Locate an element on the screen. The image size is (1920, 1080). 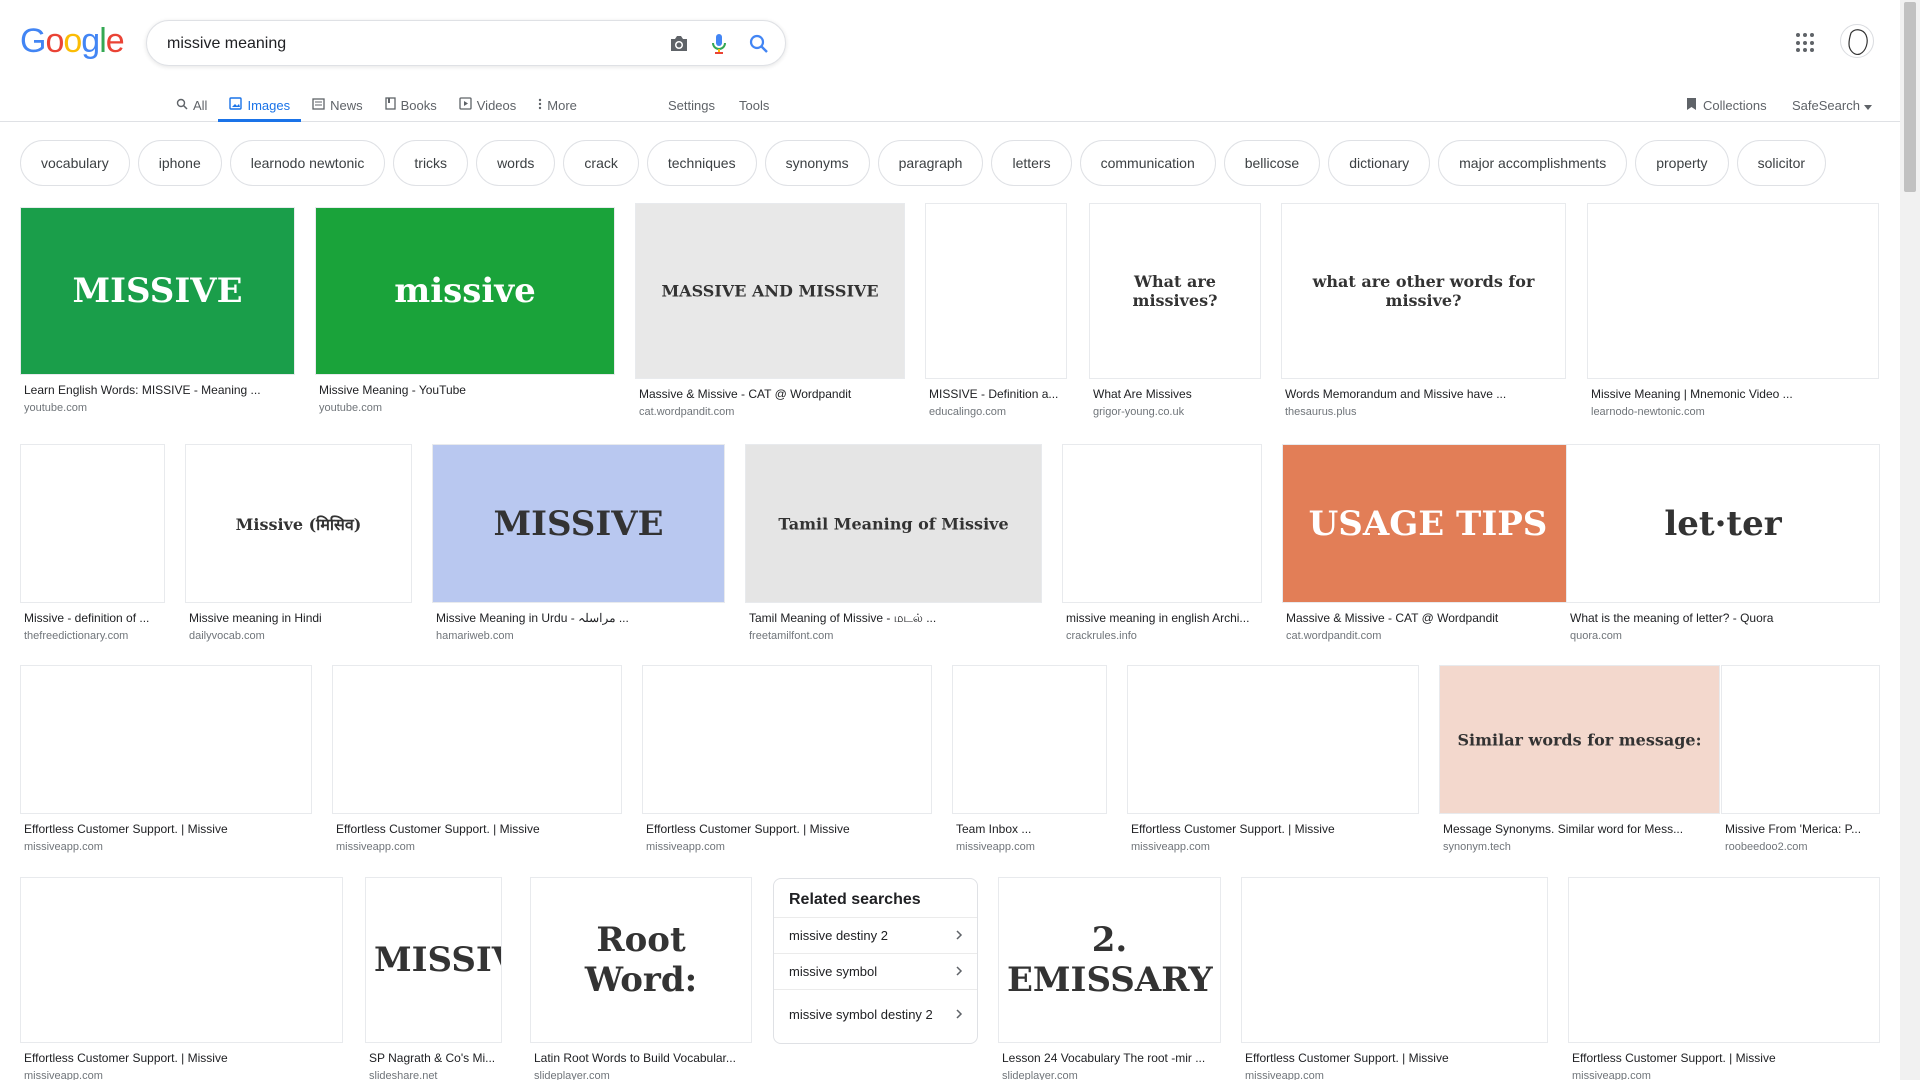
avatar is located at coordinates (1857, 41).